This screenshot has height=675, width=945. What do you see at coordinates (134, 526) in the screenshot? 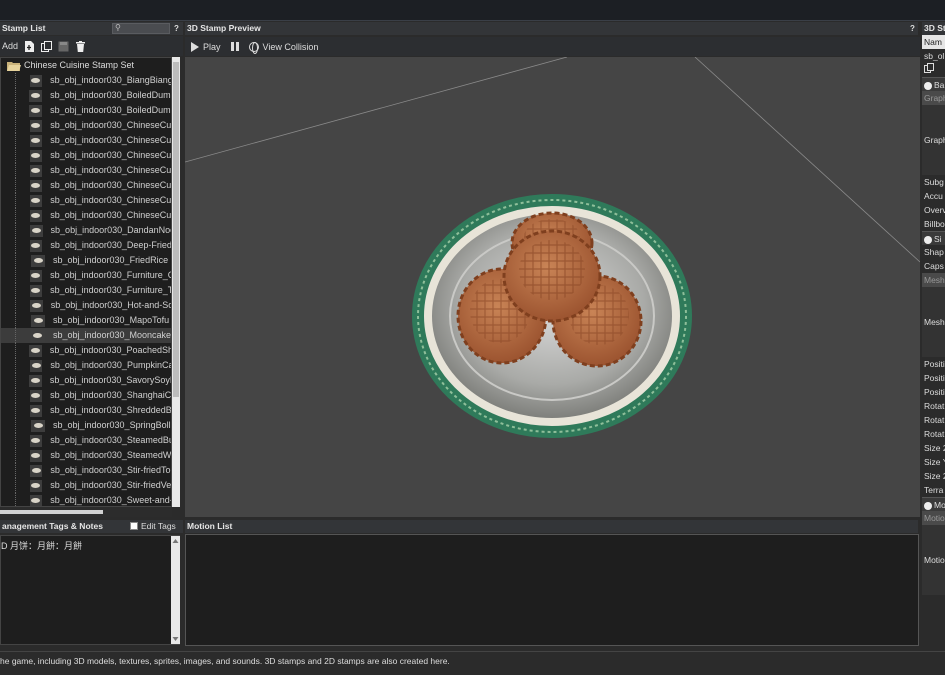
I see `edit-tags-checkbox` at bounding box center [134, 526].